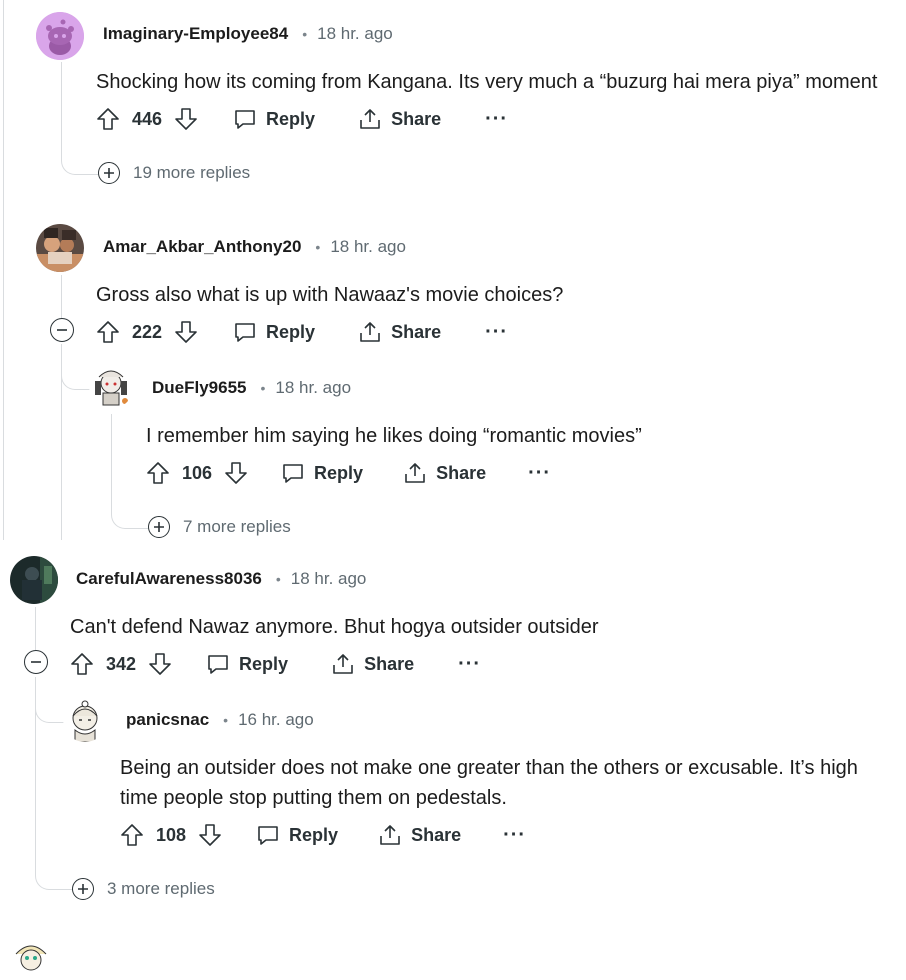 The width and height of the screenshot is (906, 980). What do you see at coordinates (147, 118) in the screenshot?
I see `vote-count: 446` at bounding box center [147, 118].